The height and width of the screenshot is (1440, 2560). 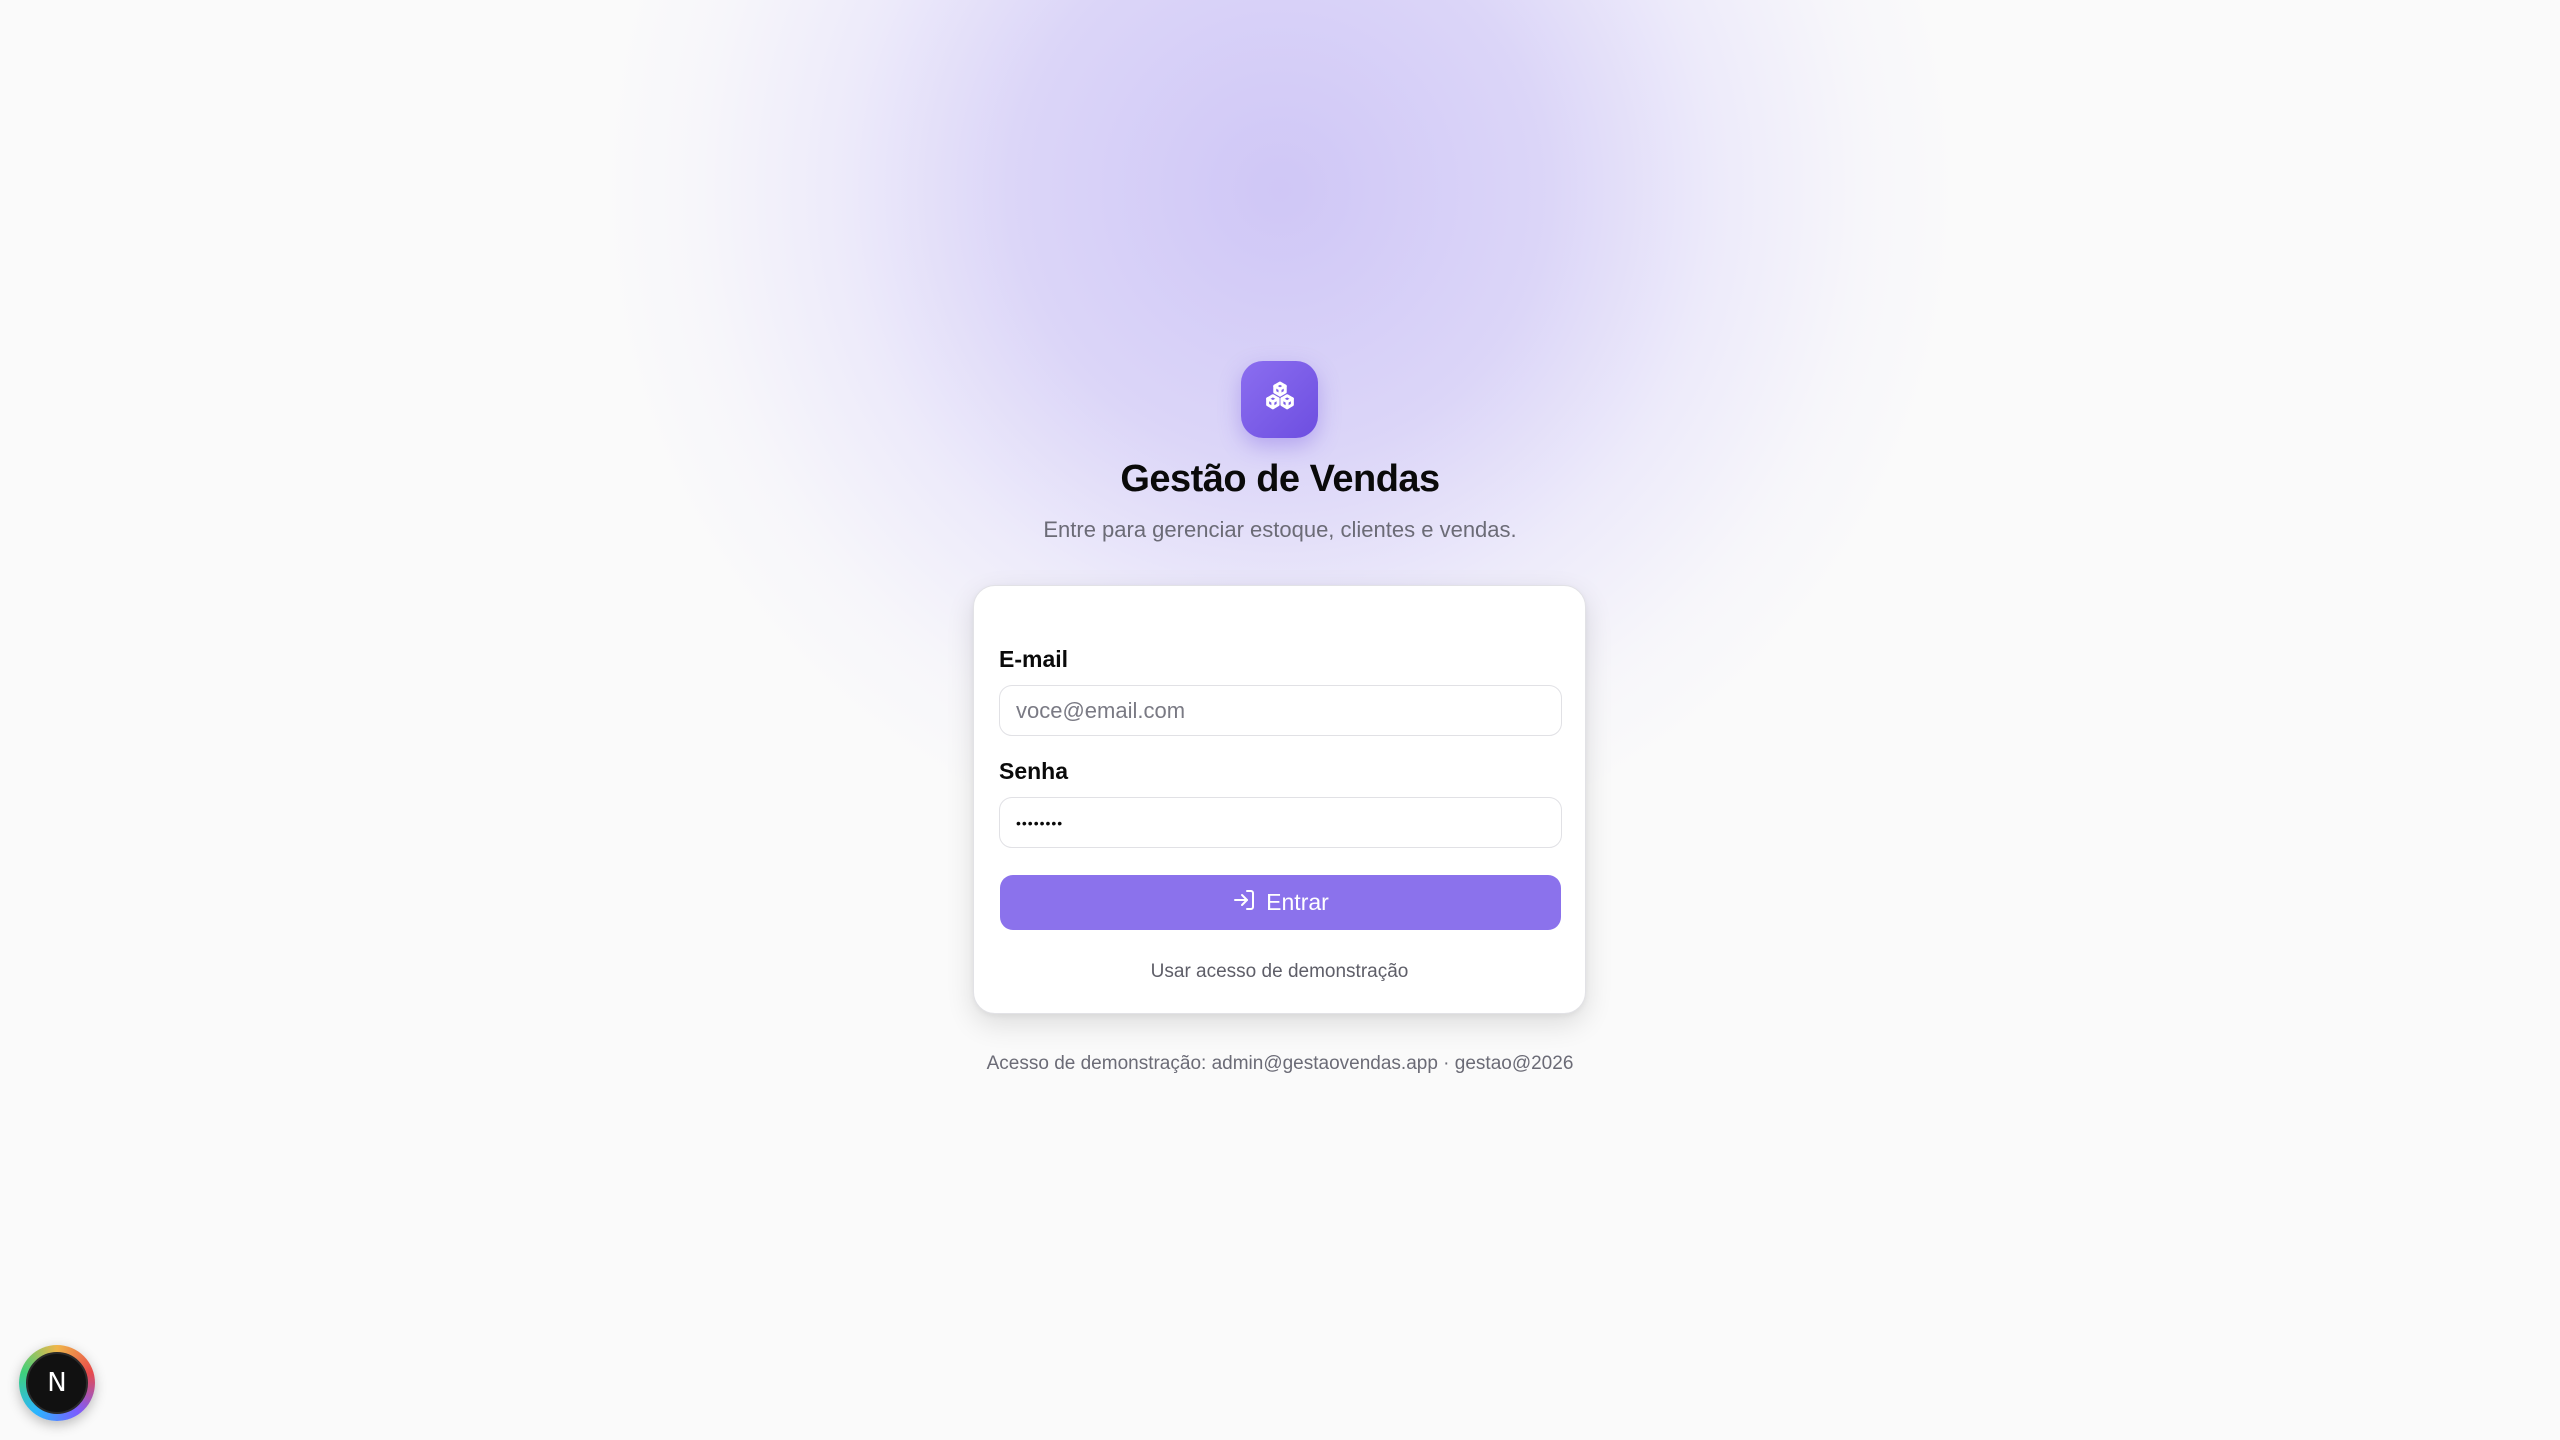 I want to click on boxes-icon, so click(x=1280, y=399).